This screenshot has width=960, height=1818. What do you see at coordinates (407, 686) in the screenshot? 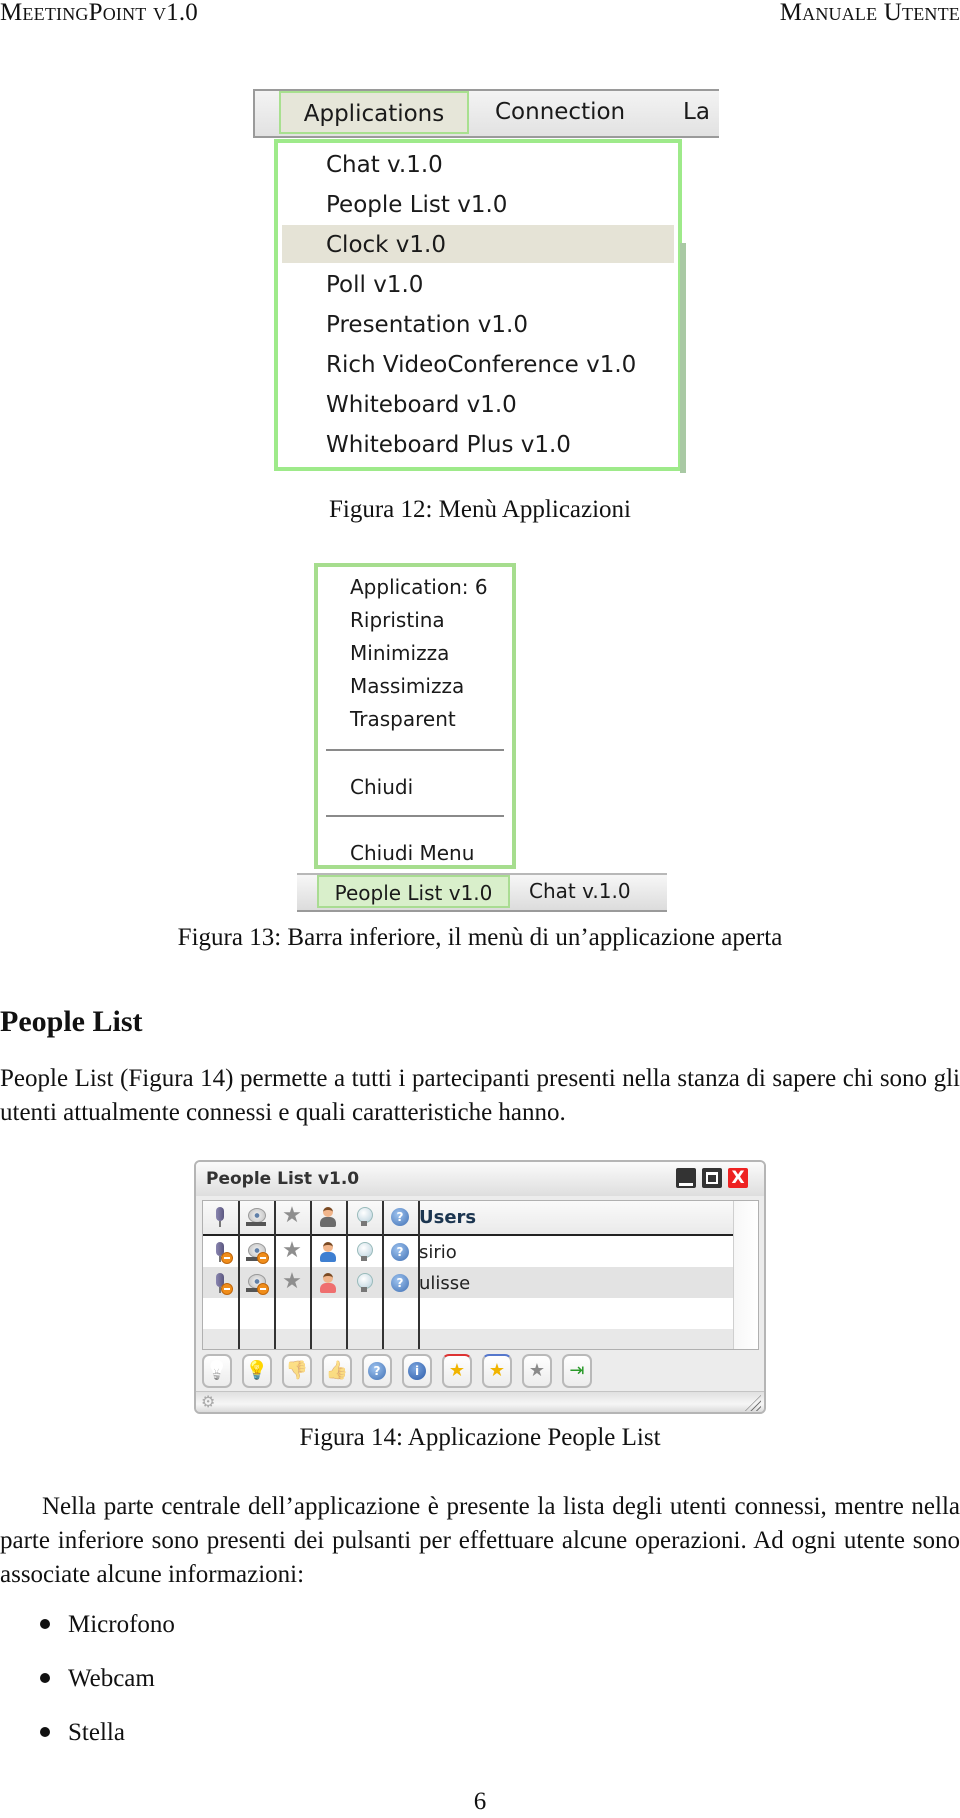
I see `context-item-massimizza: Massimizza` at bounding box center [407, 686].